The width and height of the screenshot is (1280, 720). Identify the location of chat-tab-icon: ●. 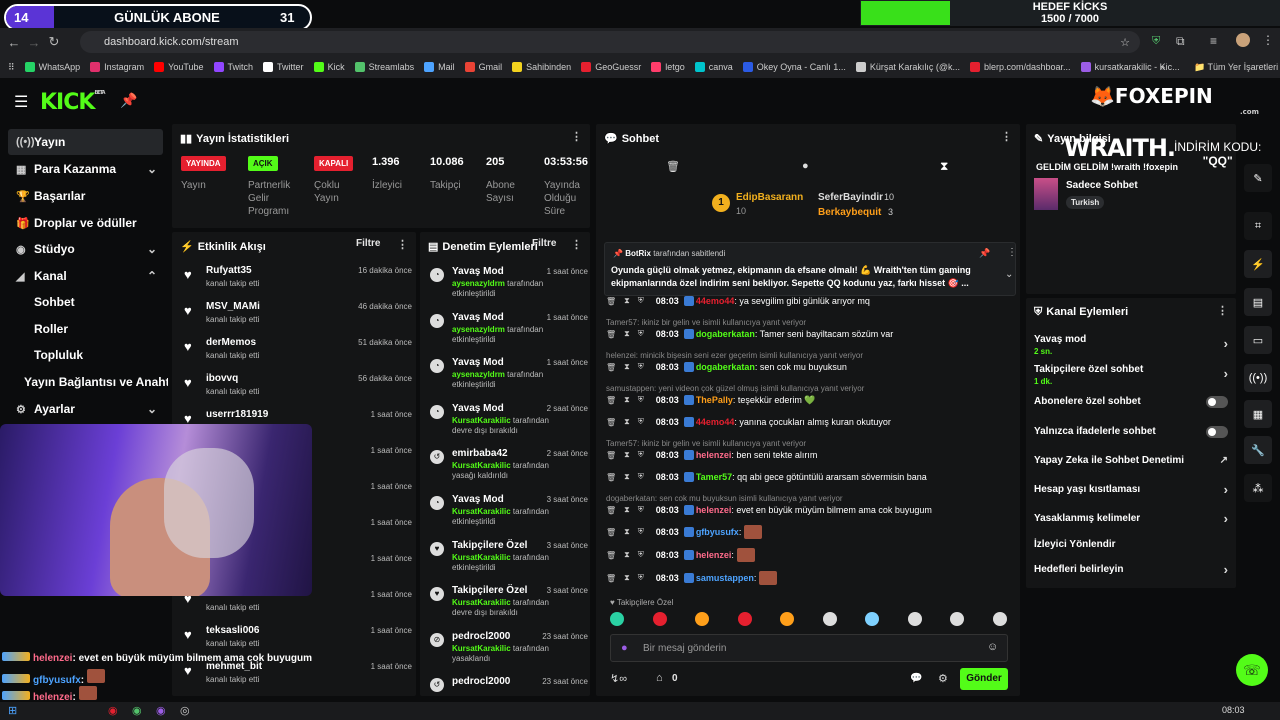
(805, 166).